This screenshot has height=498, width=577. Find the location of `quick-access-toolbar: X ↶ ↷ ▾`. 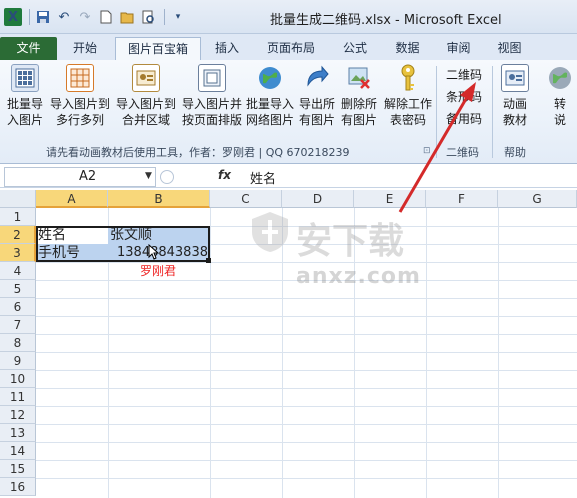

quick-access-toolbar: X ↶ ↷ ▾ is located at coordinates (97, 17).